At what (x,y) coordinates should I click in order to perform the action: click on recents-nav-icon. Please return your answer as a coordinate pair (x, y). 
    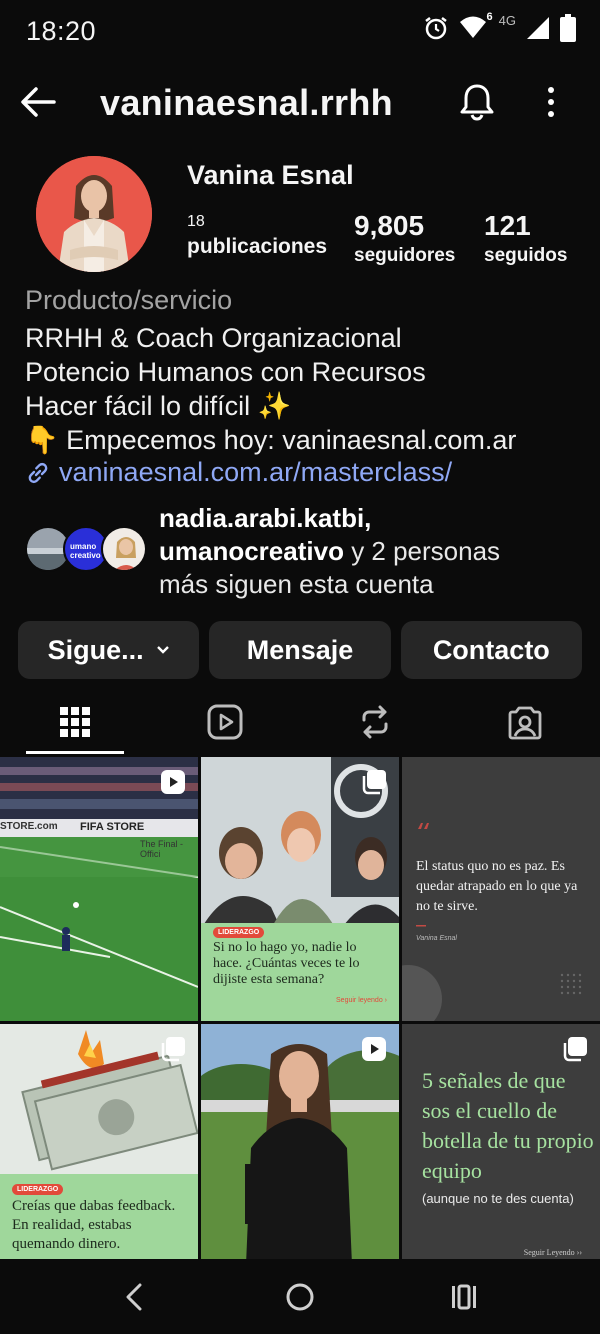
    Looking at the image, I should click on (464, 1297).